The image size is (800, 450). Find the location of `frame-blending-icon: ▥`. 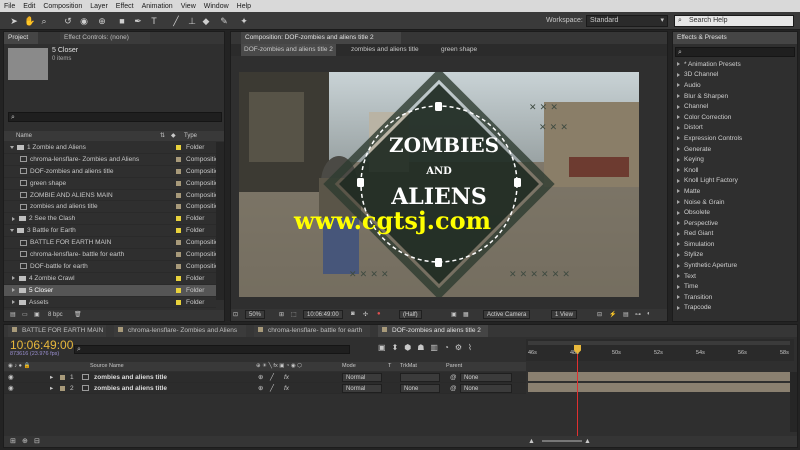

frame-blending-icon: ▥ is located at coordinates (437, 347).